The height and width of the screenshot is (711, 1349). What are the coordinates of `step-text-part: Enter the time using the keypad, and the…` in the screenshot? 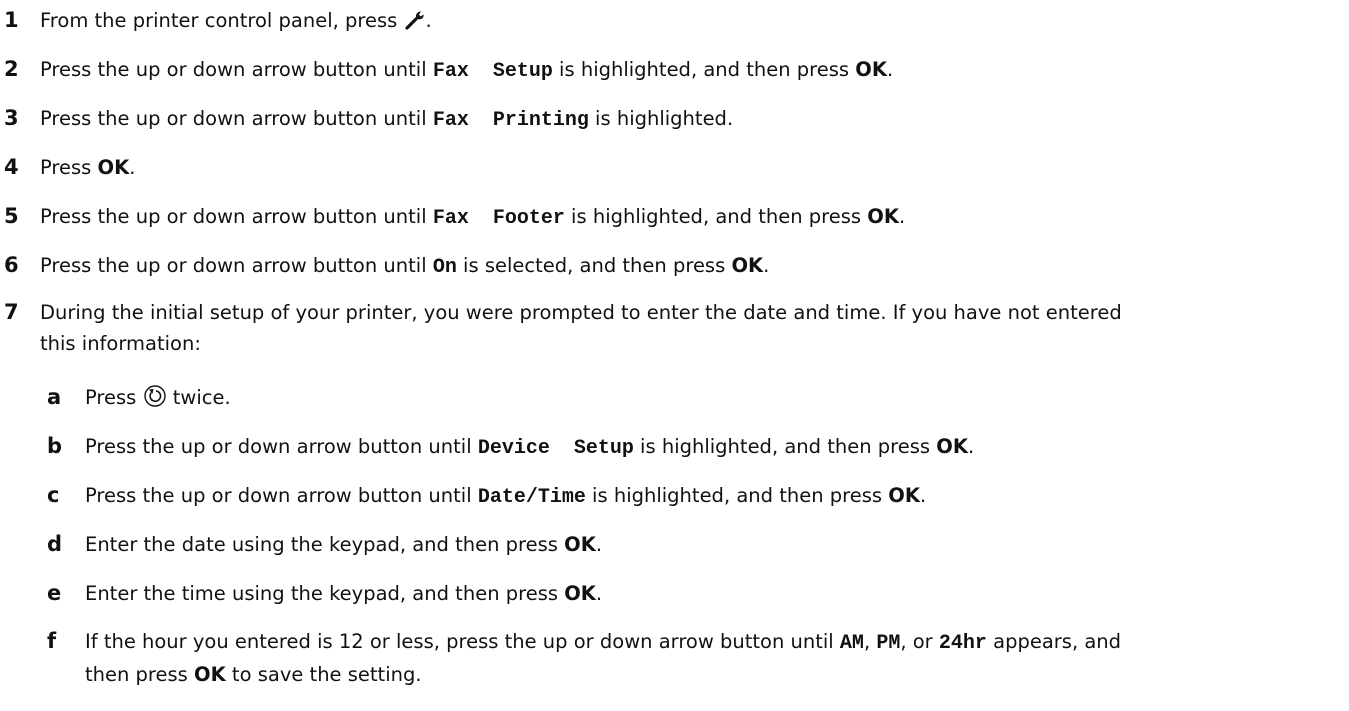 It's located at (325, 593).